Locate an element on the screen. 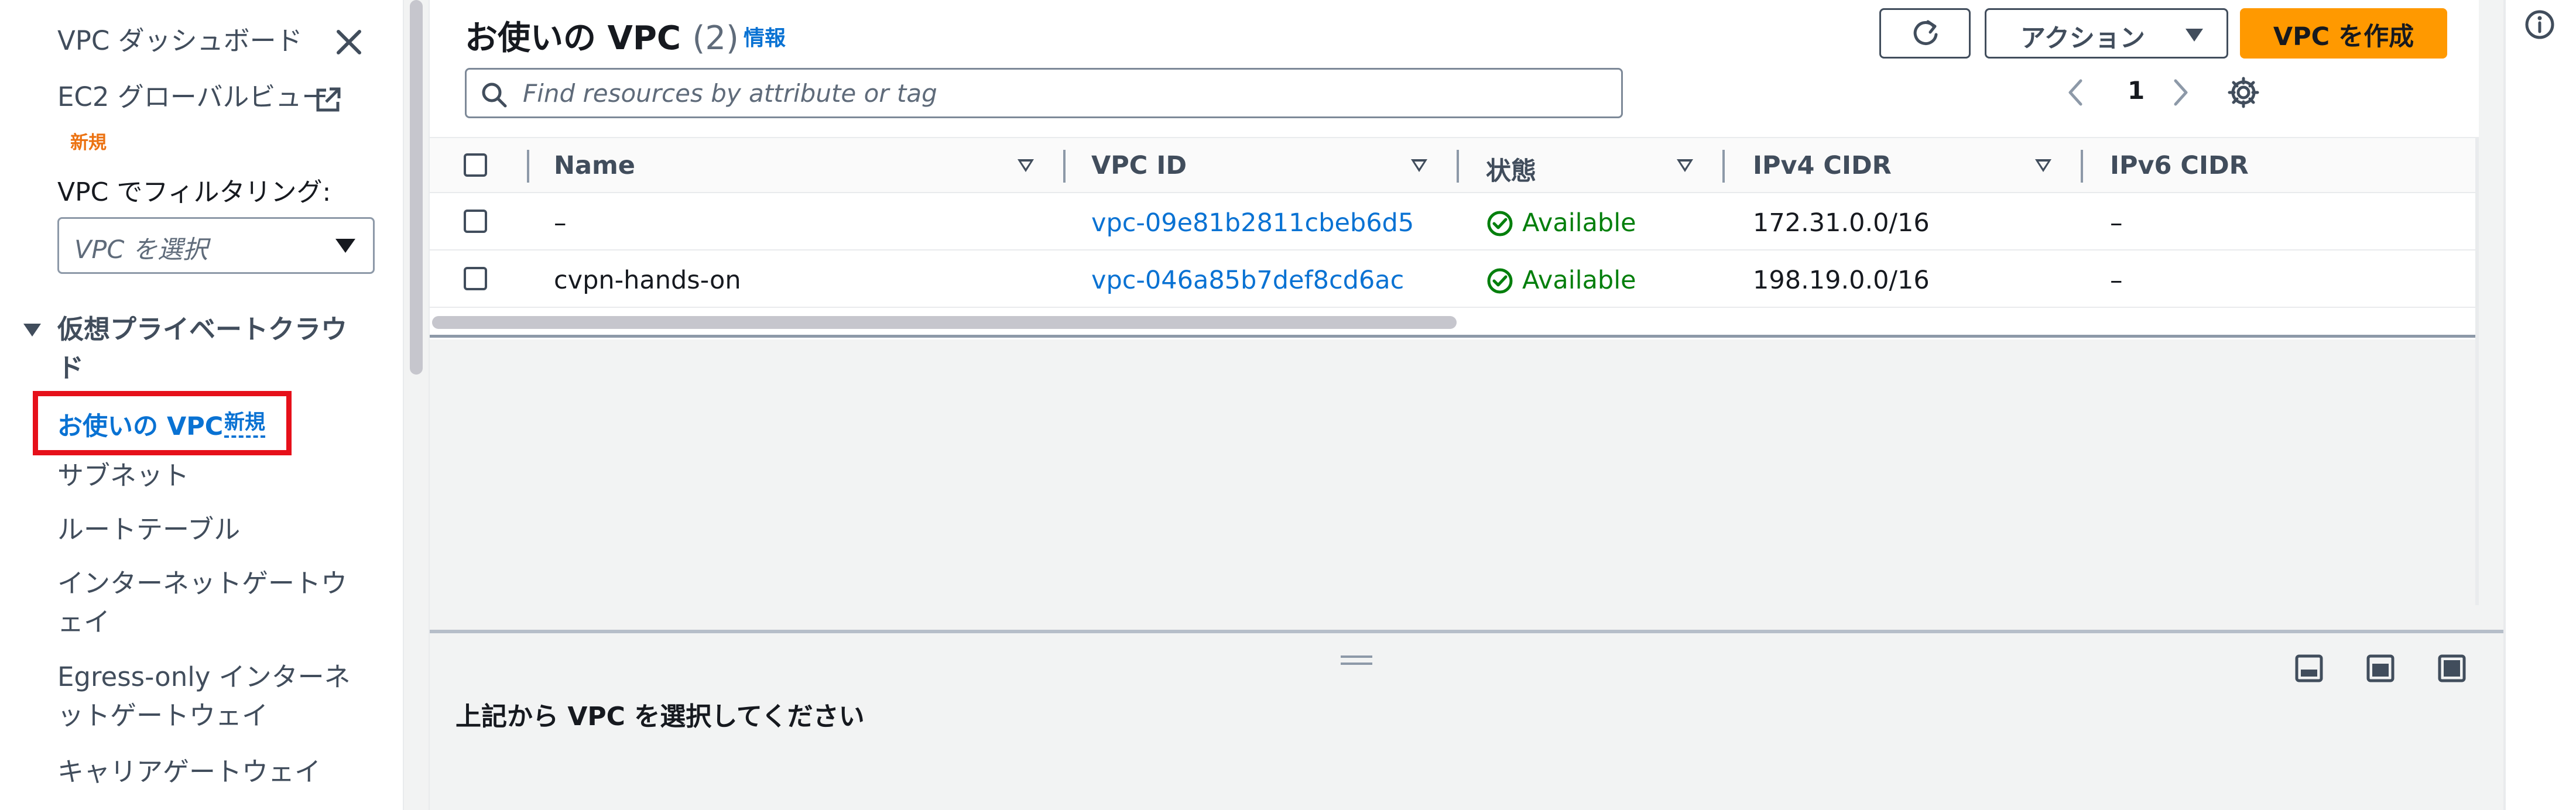 This screenshot has height=810, width=2576. cell-ipv4-cidr: 198.19.0.0/16 is located at coordinates (1841, 280).